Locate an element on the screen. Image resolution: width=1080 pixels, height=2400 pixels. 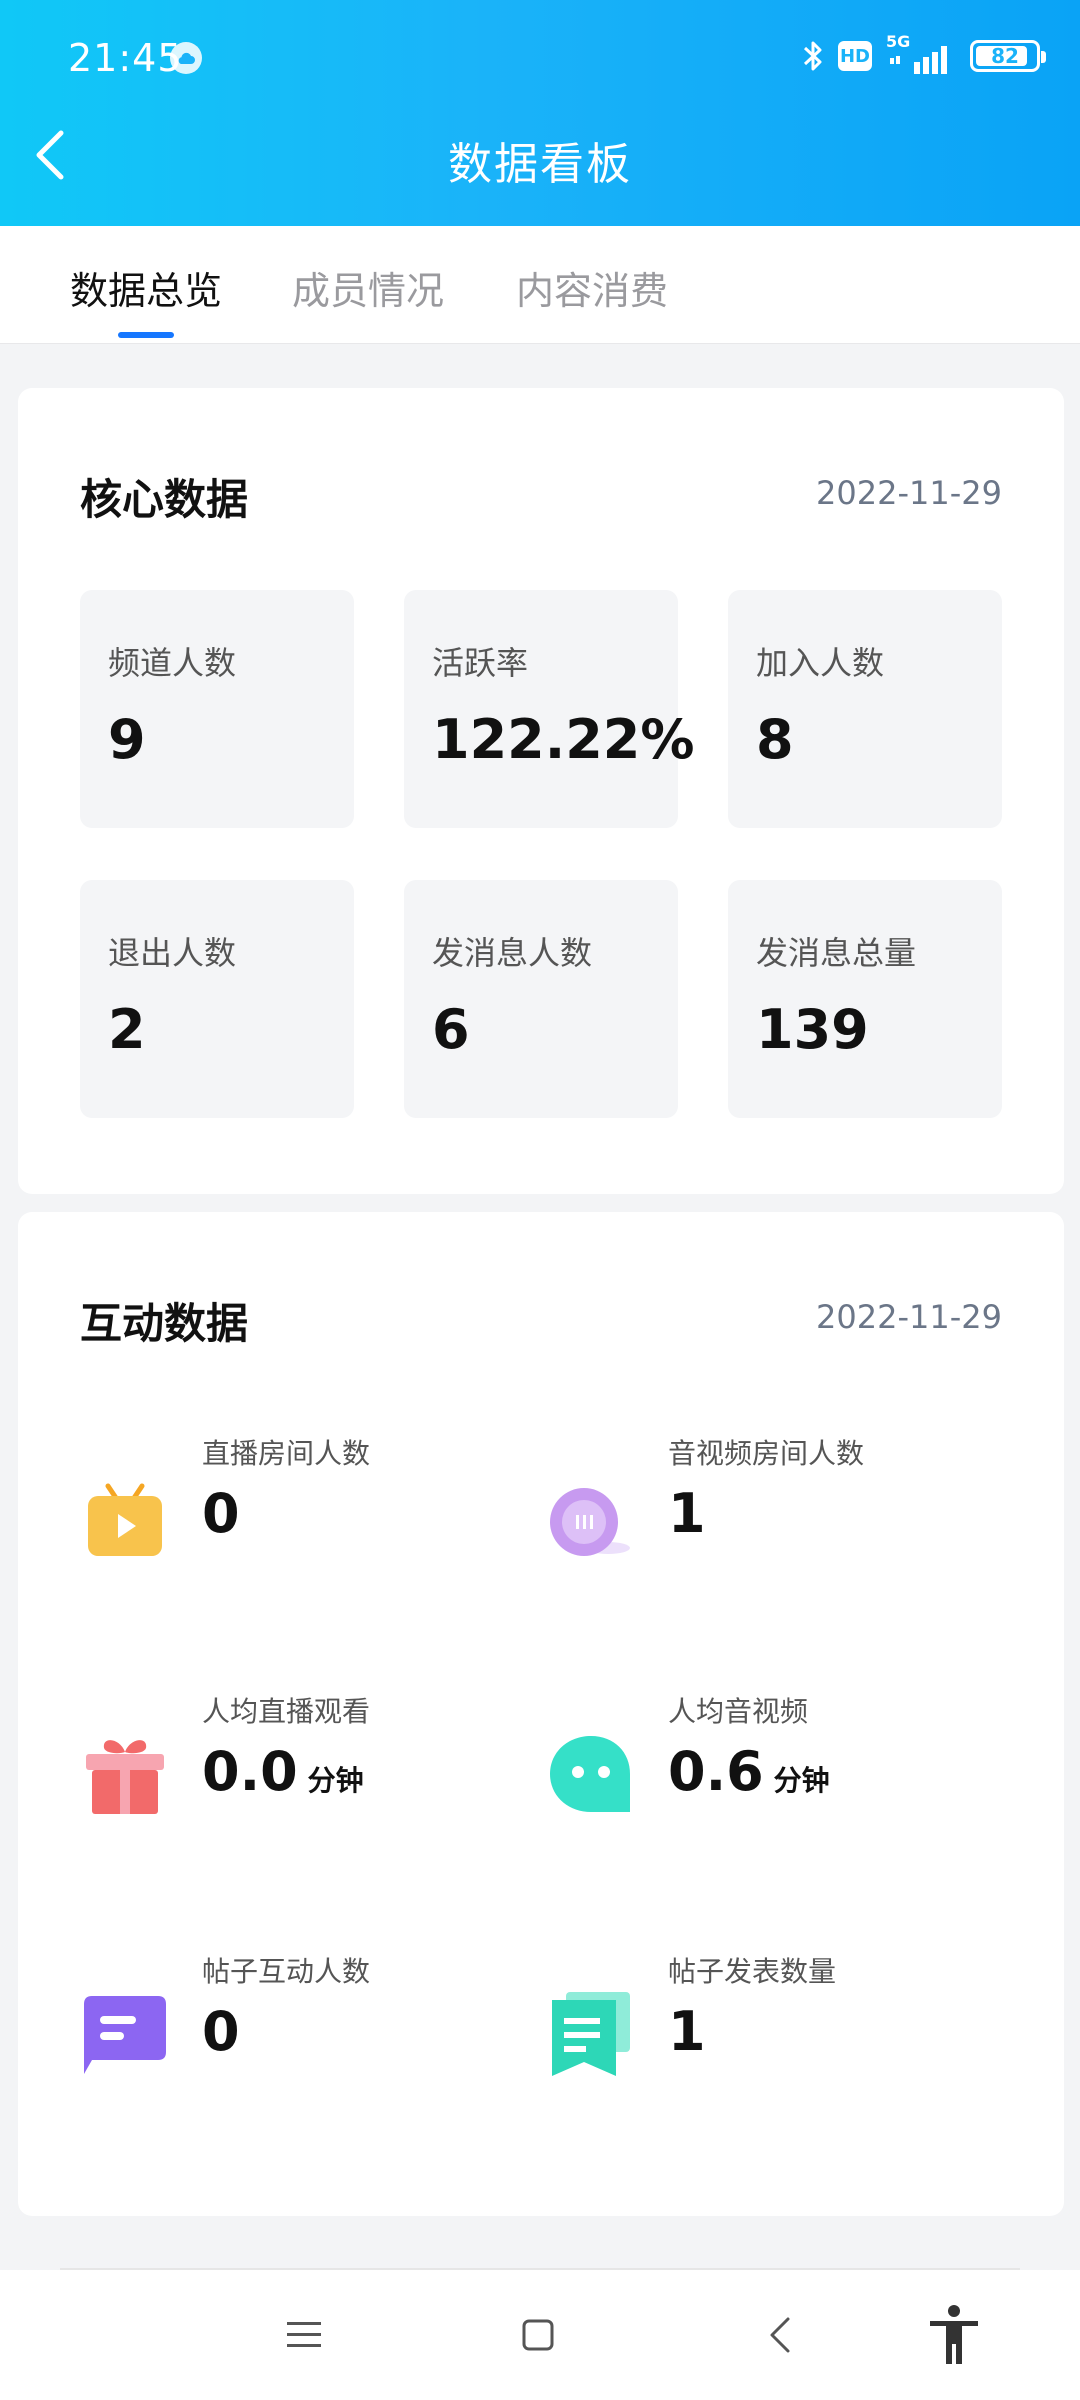
page-title: 数据看板 is located at coordinates (540, 164).